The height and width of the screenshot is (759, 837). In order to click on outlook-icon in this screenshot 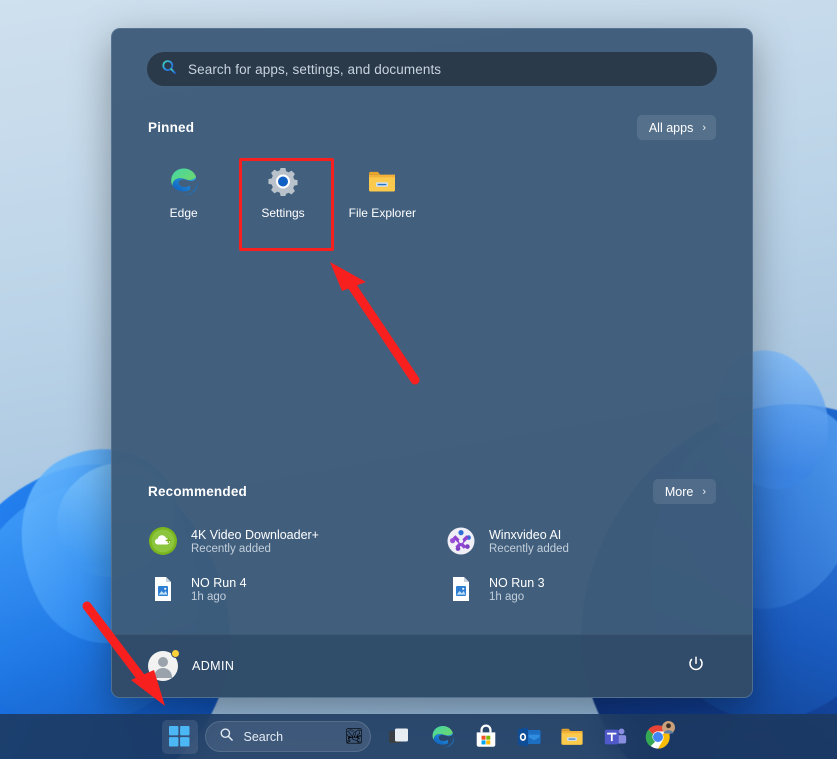, I will do `click(529, 736)`.